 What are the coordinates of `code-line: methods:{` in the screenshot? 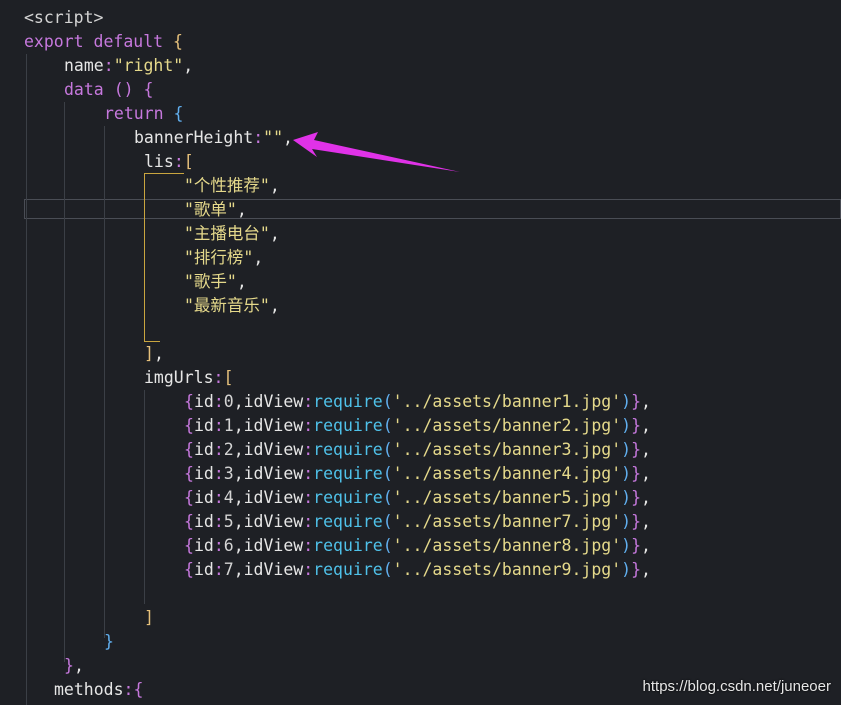 It's located at (98, 690).